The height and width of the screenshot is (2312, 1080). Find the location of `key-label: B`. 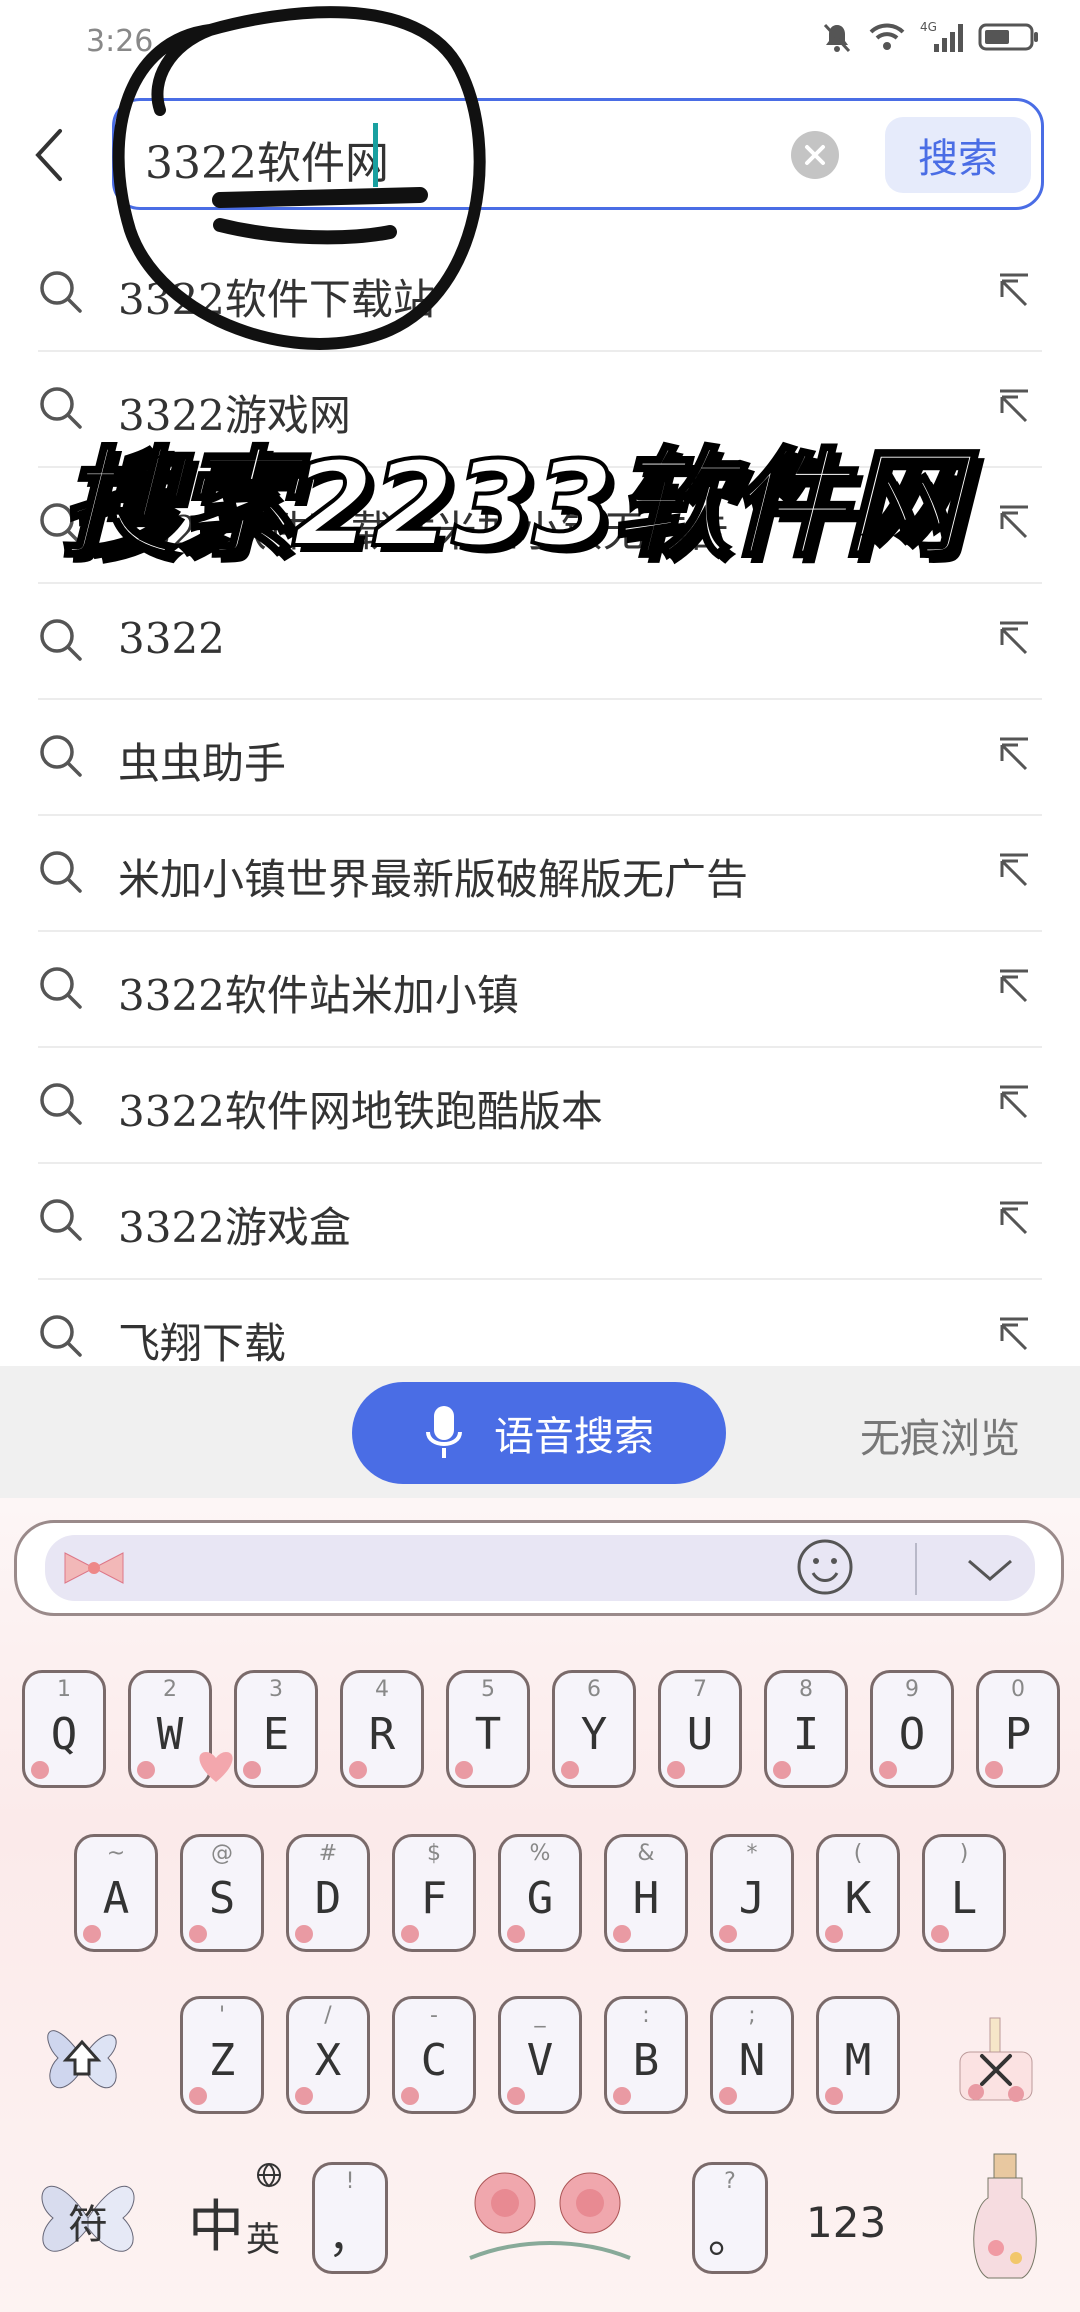

key-label: B is located at coordinates (646, 2060).